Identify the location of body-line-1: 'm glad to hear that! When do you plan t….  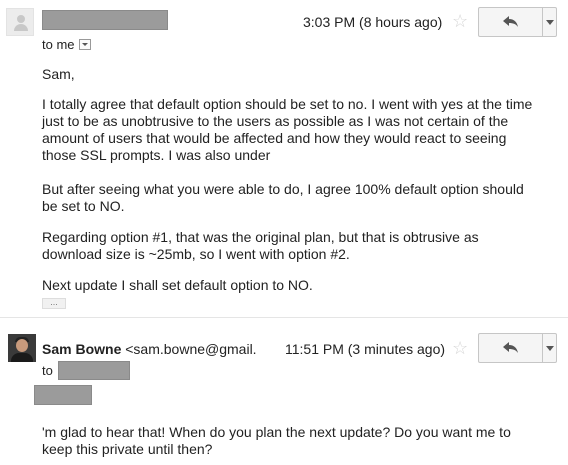
(276, 432).